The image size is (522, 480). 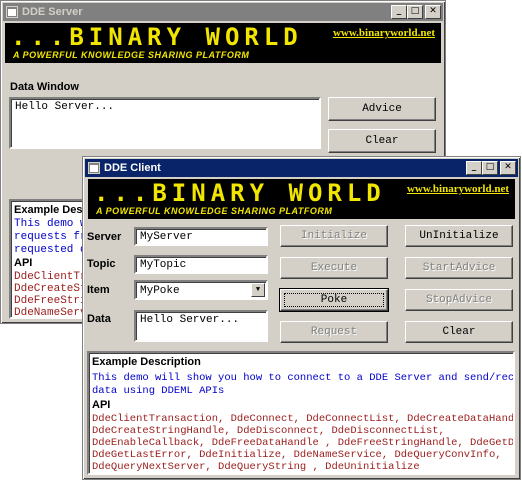 What do you see at coordinates (201, 264) in the screenshot?
I see `topic-input: MyTopic` at bounding box center [201, 264].